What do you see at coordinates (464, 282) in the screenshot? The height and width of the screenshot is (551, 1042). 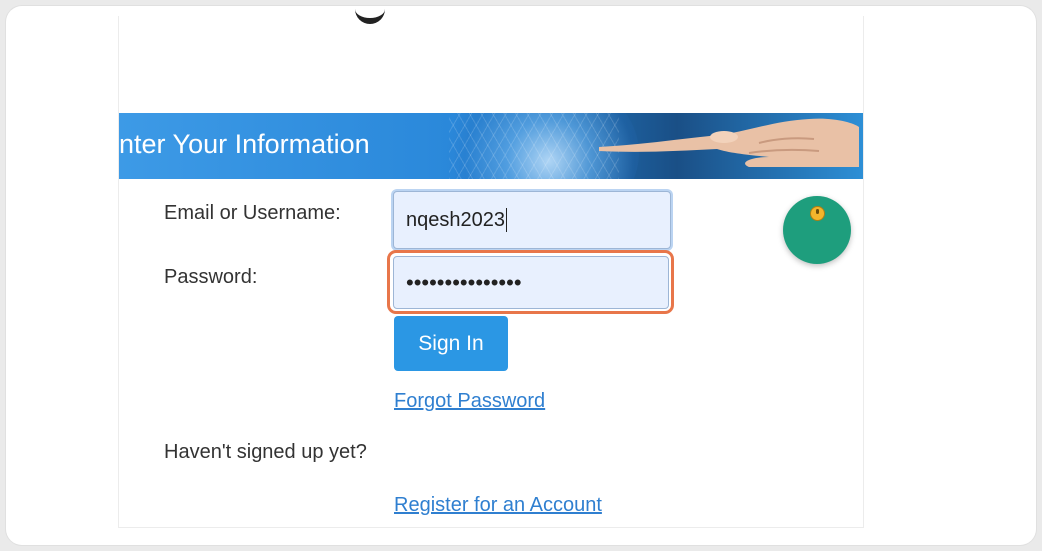 I see `password-input-value: •••••••••••••••` at bounding box center [464, 282].